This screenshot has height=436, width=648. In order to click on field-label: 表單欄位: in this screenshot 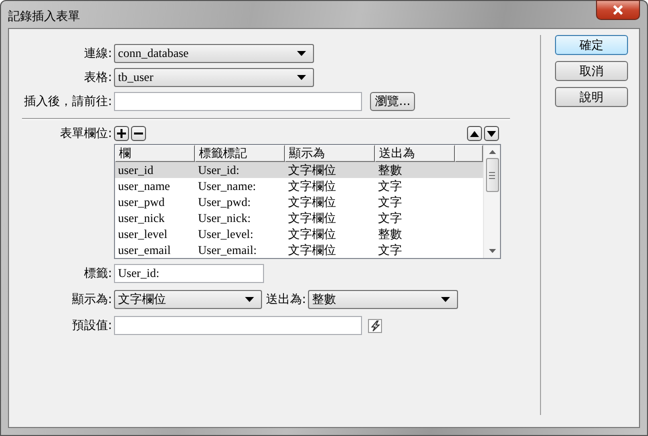, I will do `click(85, 133)`.